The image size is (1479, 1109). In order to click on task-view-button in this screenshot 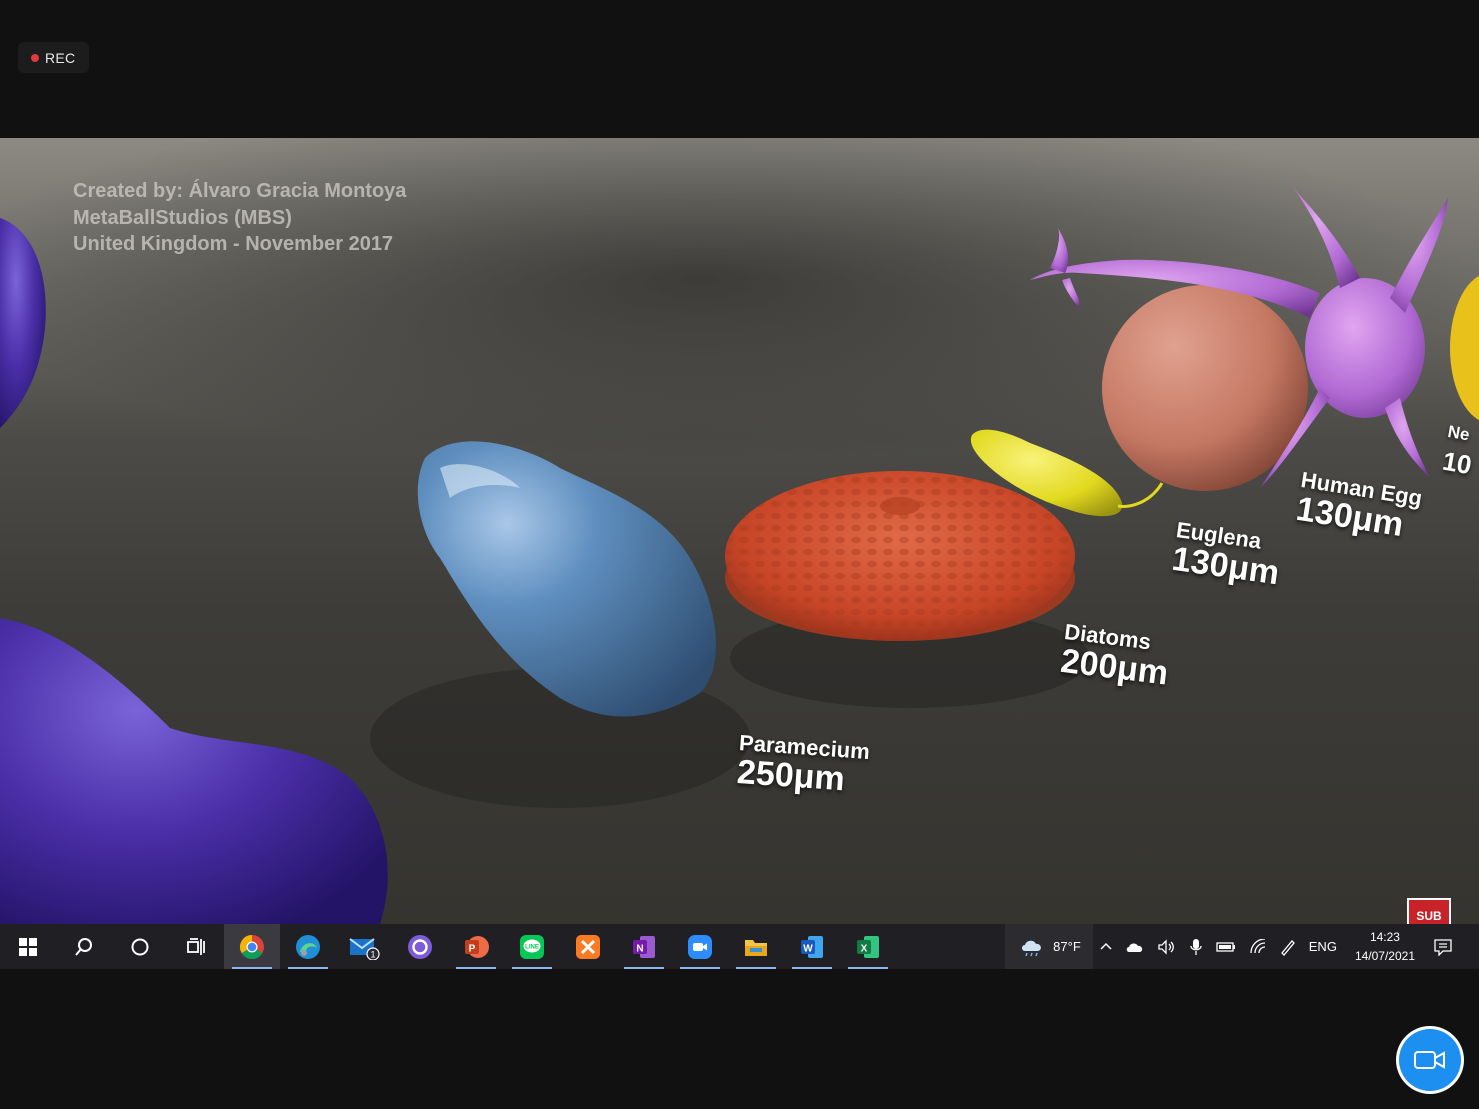, I will do `click(196, 946)`.